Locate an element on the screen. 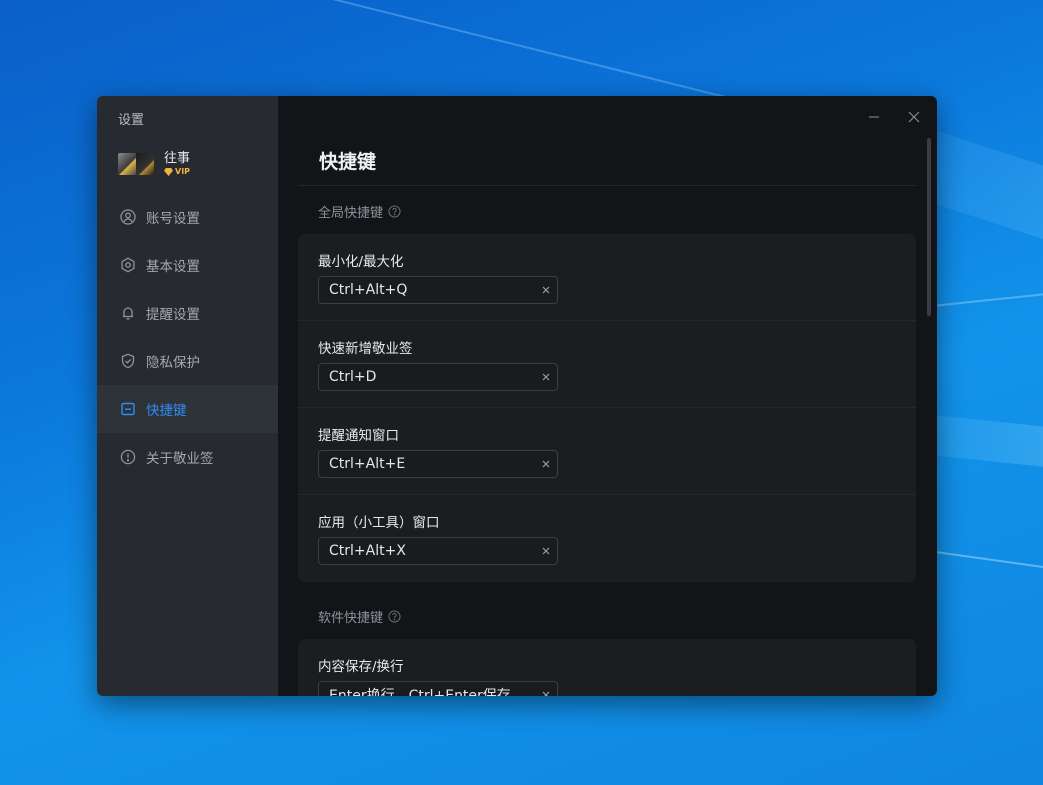 This screenshot has width=1043, height=785. user-name: 往事 is located at coordinates (177, 158).